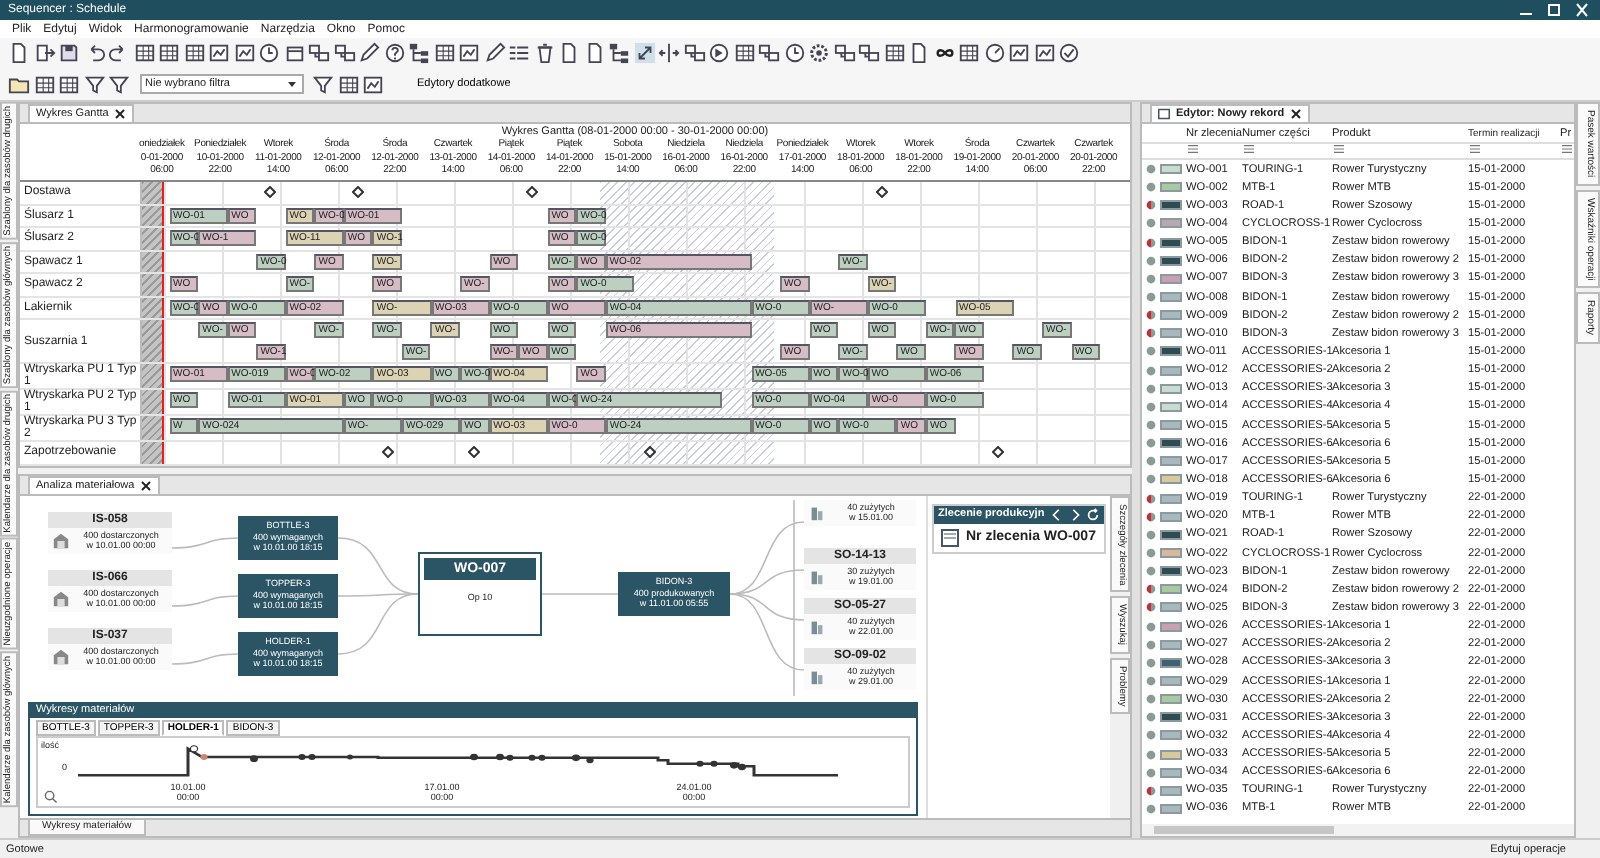  I want to click on box-icon, so click(294, 53).